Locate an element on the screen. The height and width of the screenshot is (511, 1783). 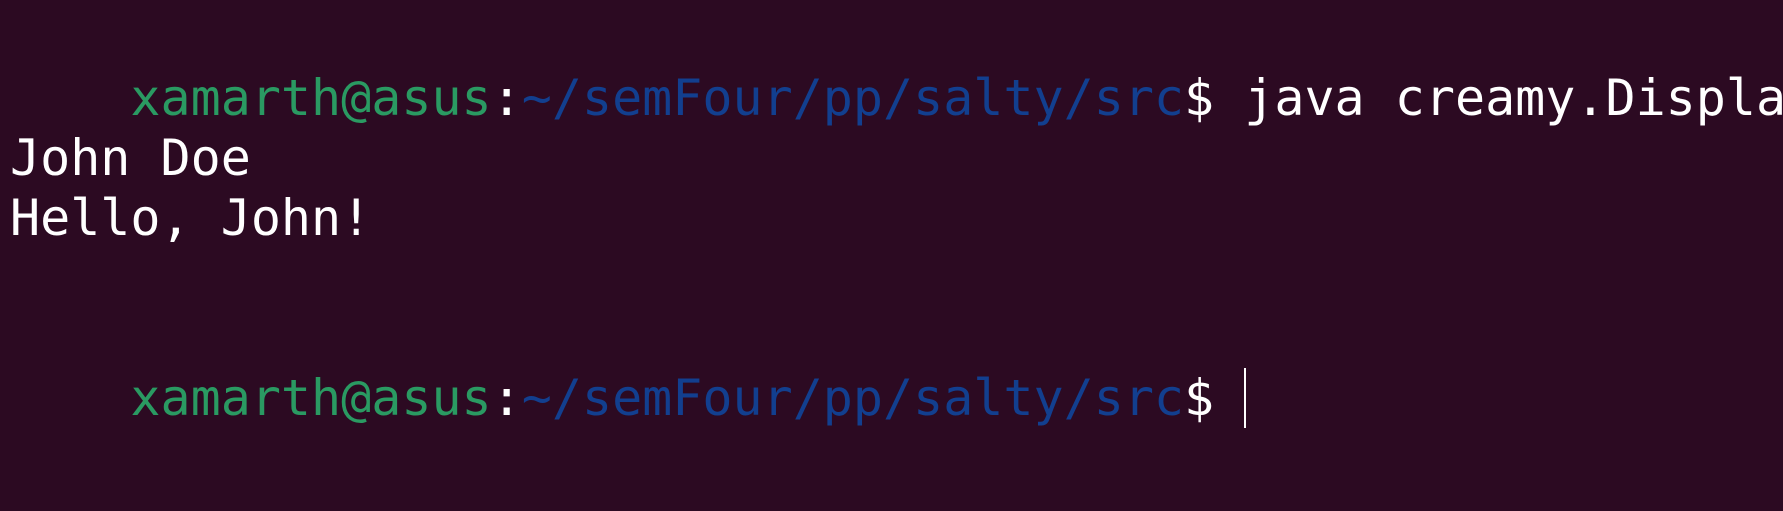
output-line-2: Hello, John! is located at coordinates (191, 218).